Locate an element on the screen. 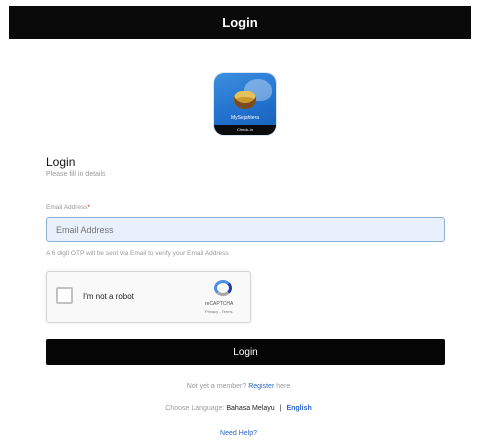 Image resolution: width=477 pixels, height=444 pixels. app-logo: MySejahtera Check-In is located at coordinates (245, 104).